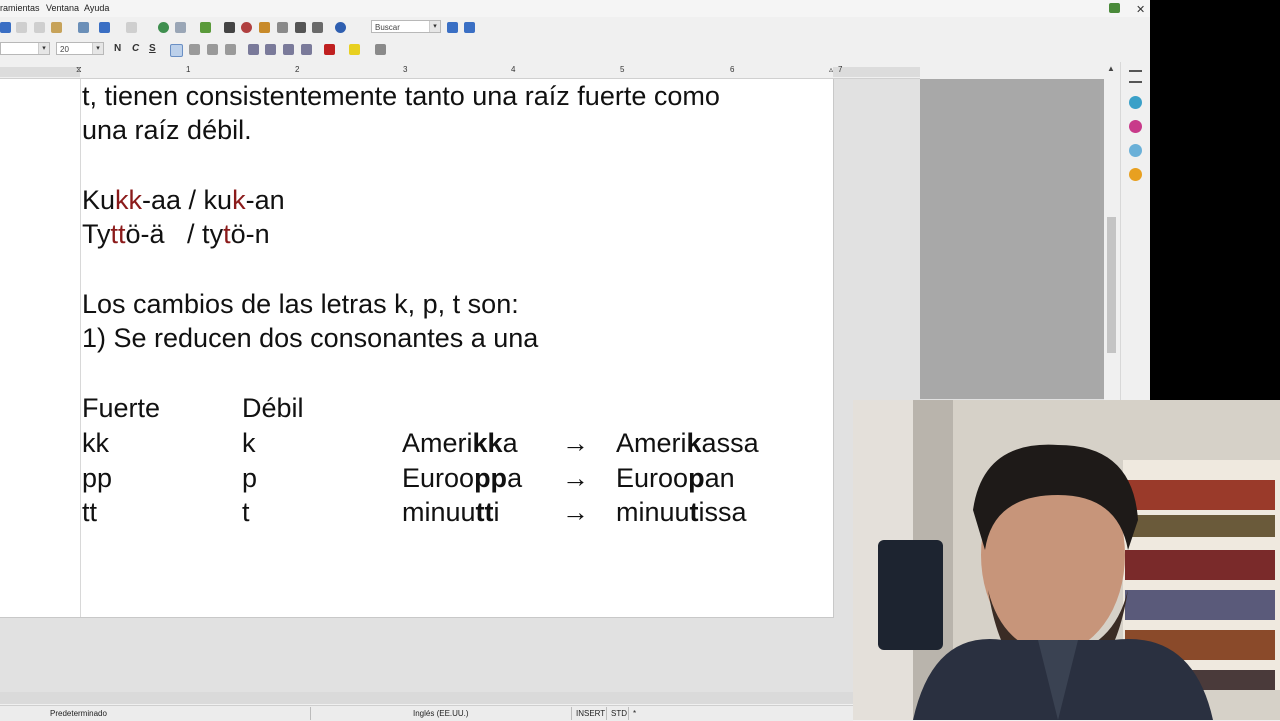 This screenshot has width=1280, height=721. Describe the element at coordinates (306, 49) in the screenshot. I see `increase-indent-icon` at that location.